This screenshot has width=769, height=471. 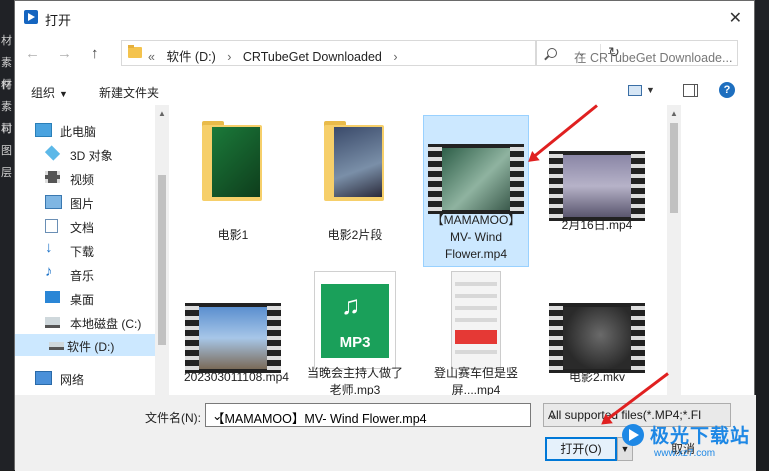 What do you see at coordinates (476, 320) in the screenshot?
I see `phone-video-thumbnail-icon` at bounding box center [476, 320].